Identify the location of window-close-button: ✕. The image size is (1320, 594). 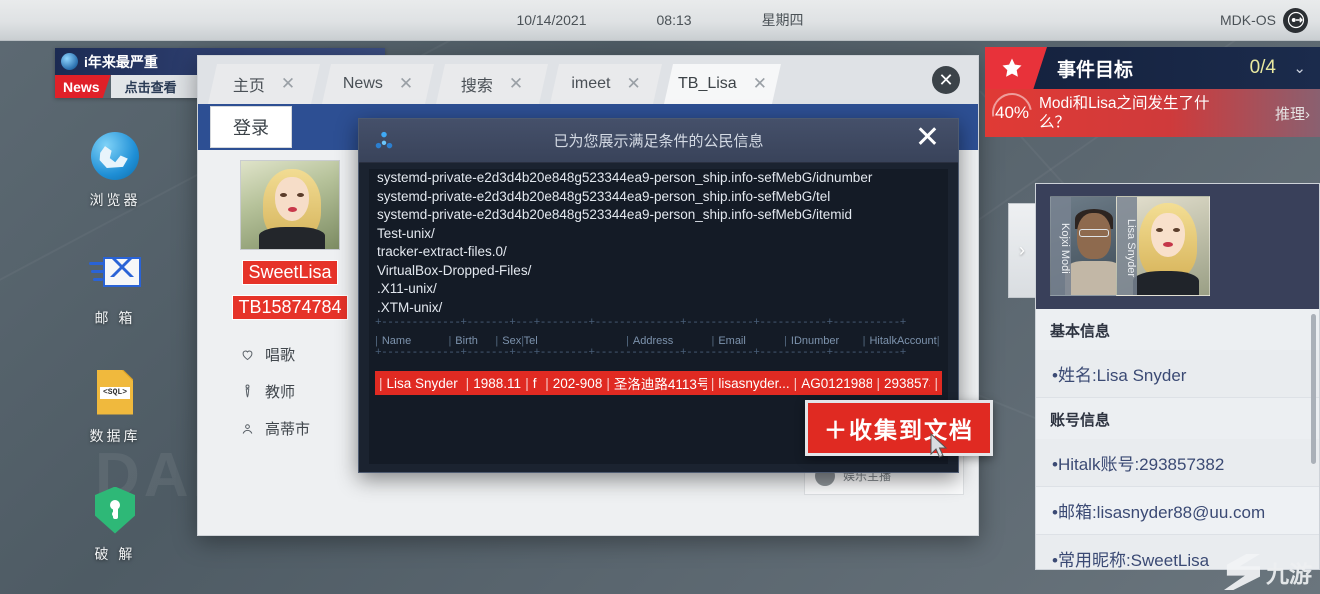
(946, 80).